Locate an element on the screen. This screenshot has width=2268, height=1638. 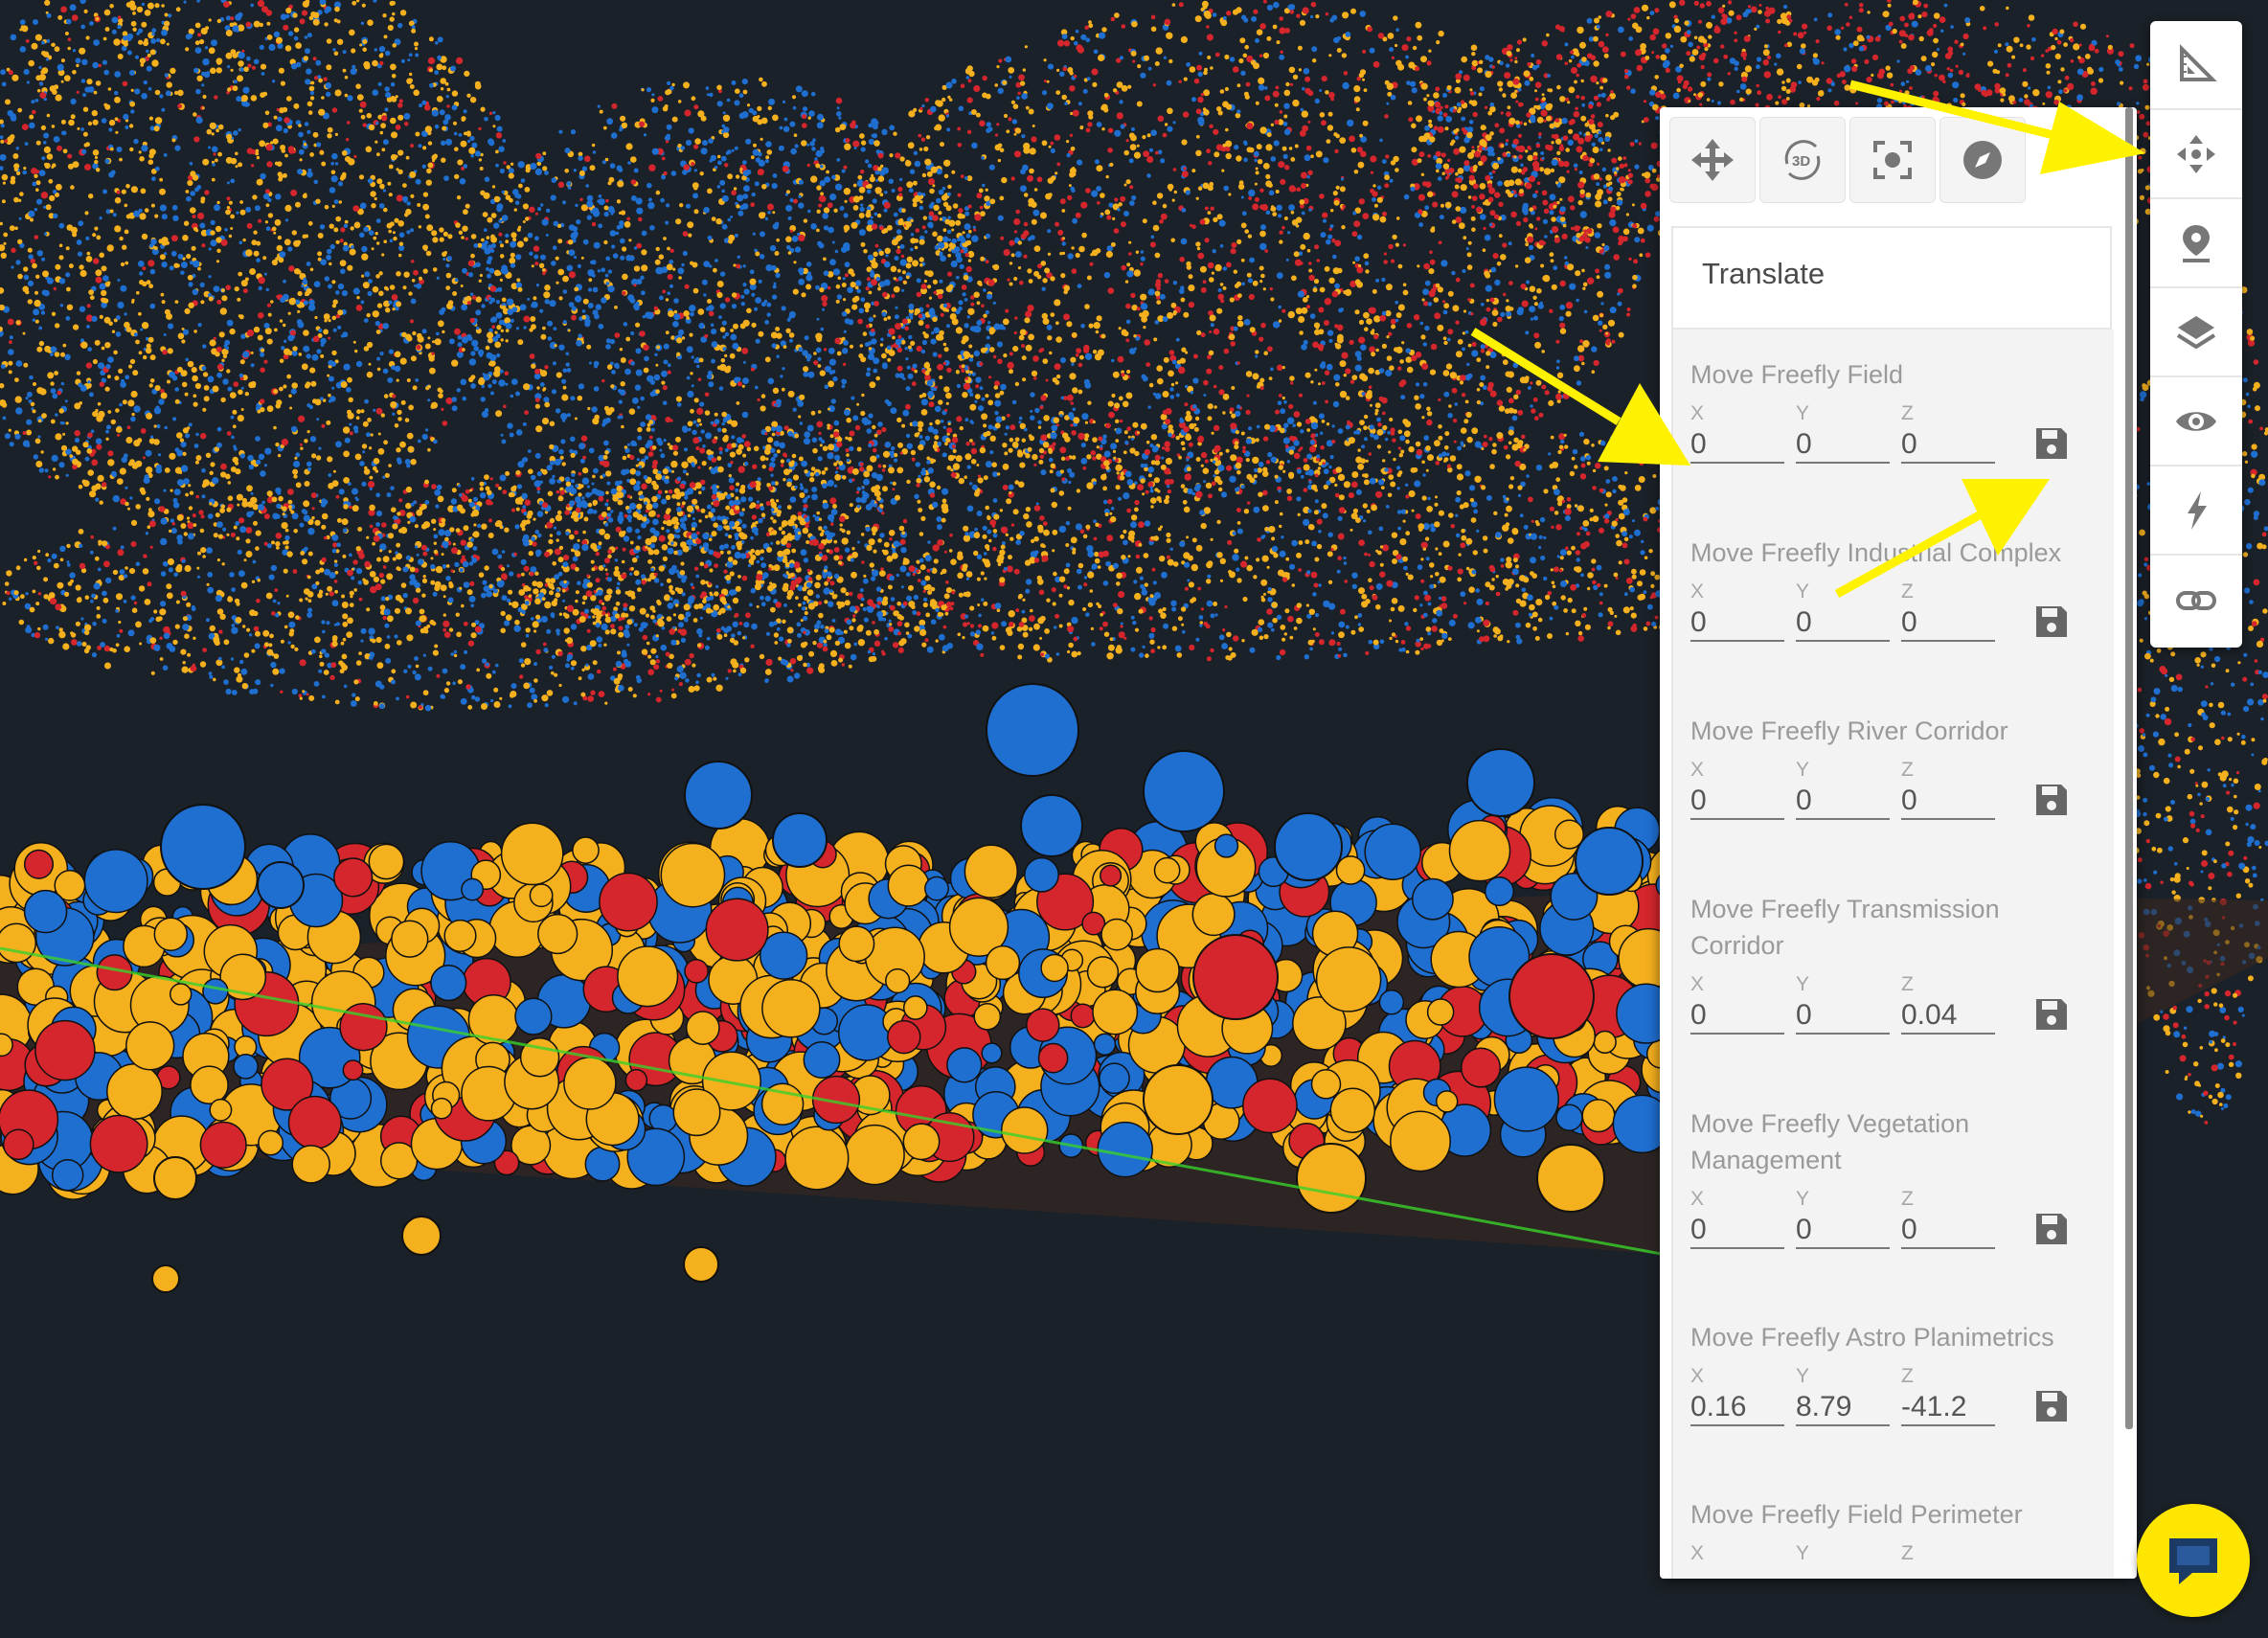
rotate-3d-label: 3D is located at coordinates (1801, 161).